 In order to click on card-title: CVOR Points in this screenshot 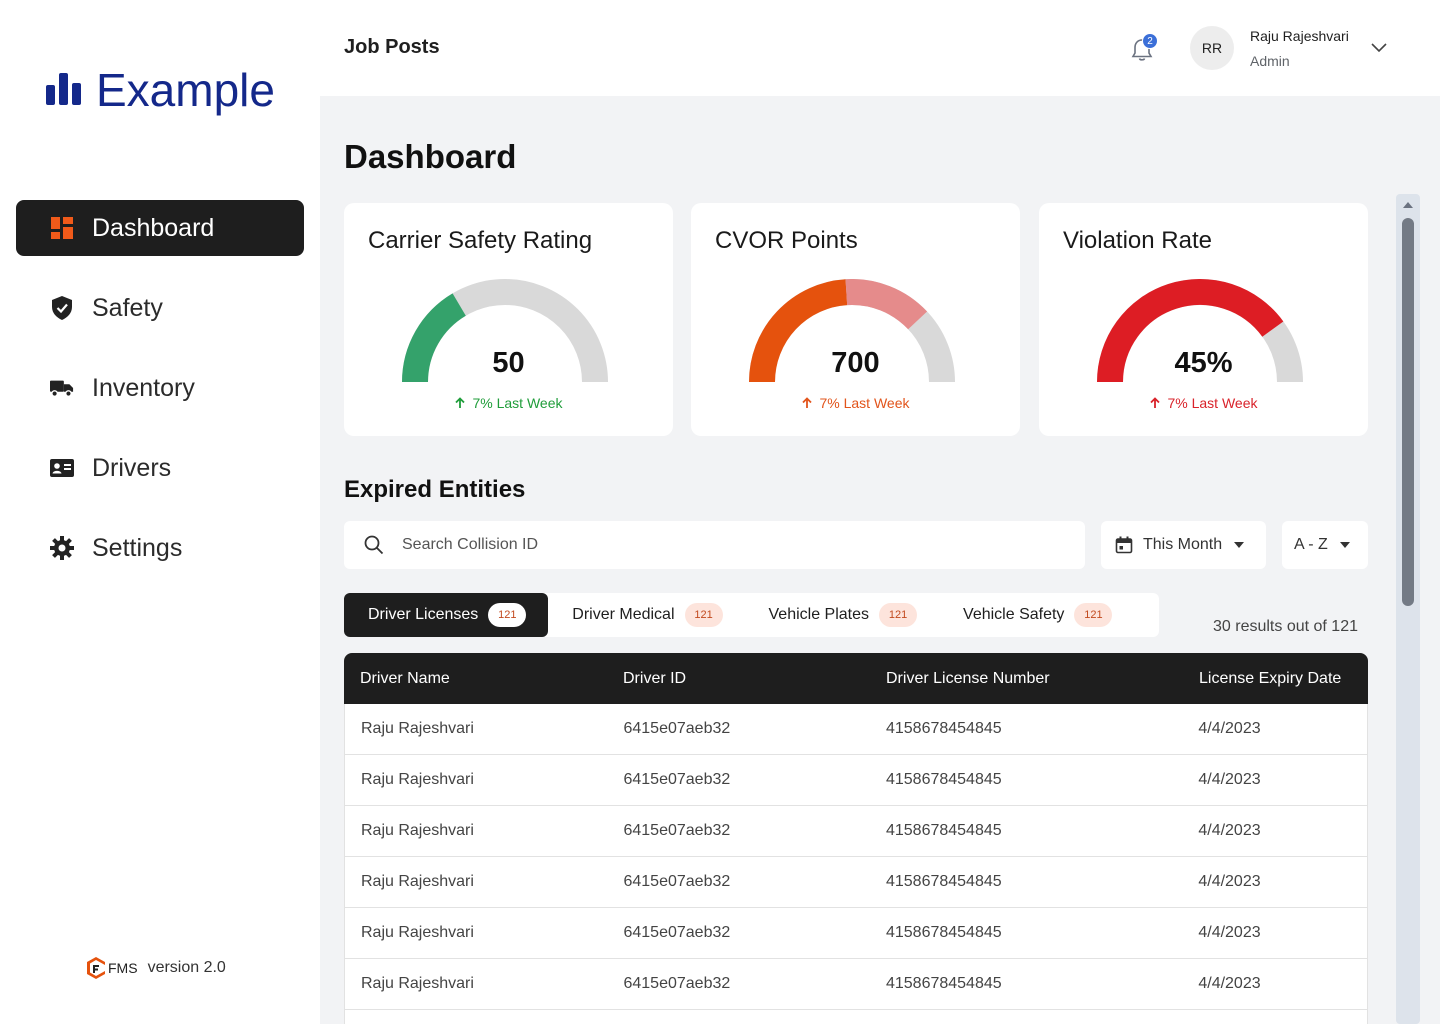, I will do `click(786, 240)`.